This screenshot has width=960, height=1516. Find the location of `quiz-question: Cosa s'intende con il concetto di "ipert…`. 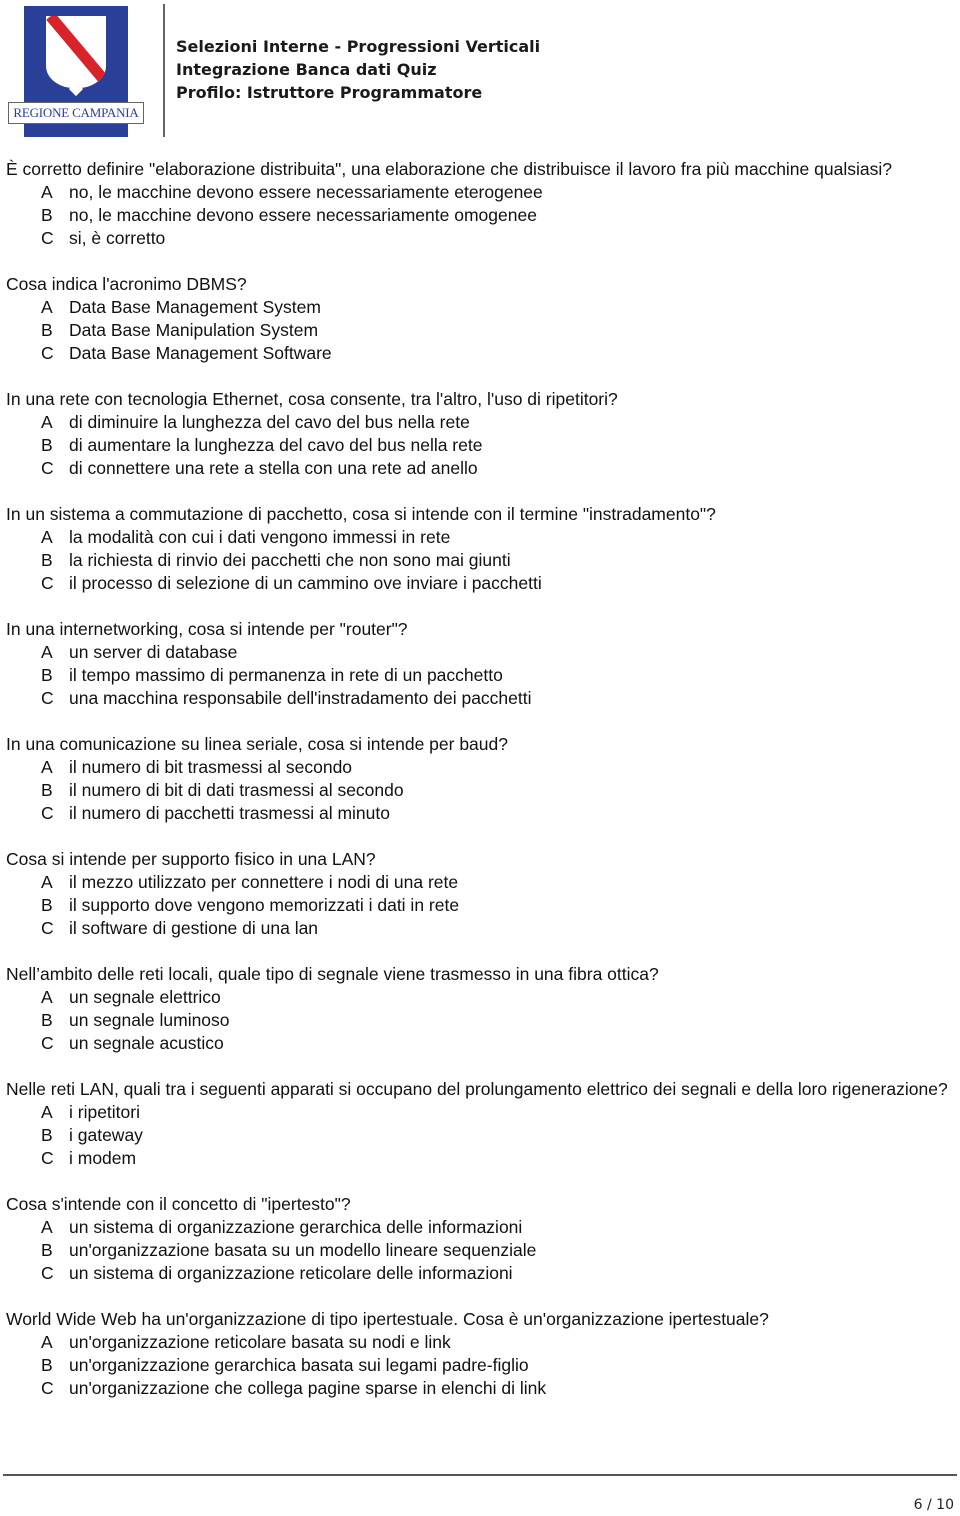

quiz-question: Cosa s'intende con il concetto di "ipert… is located at coordinates (481, 1239).